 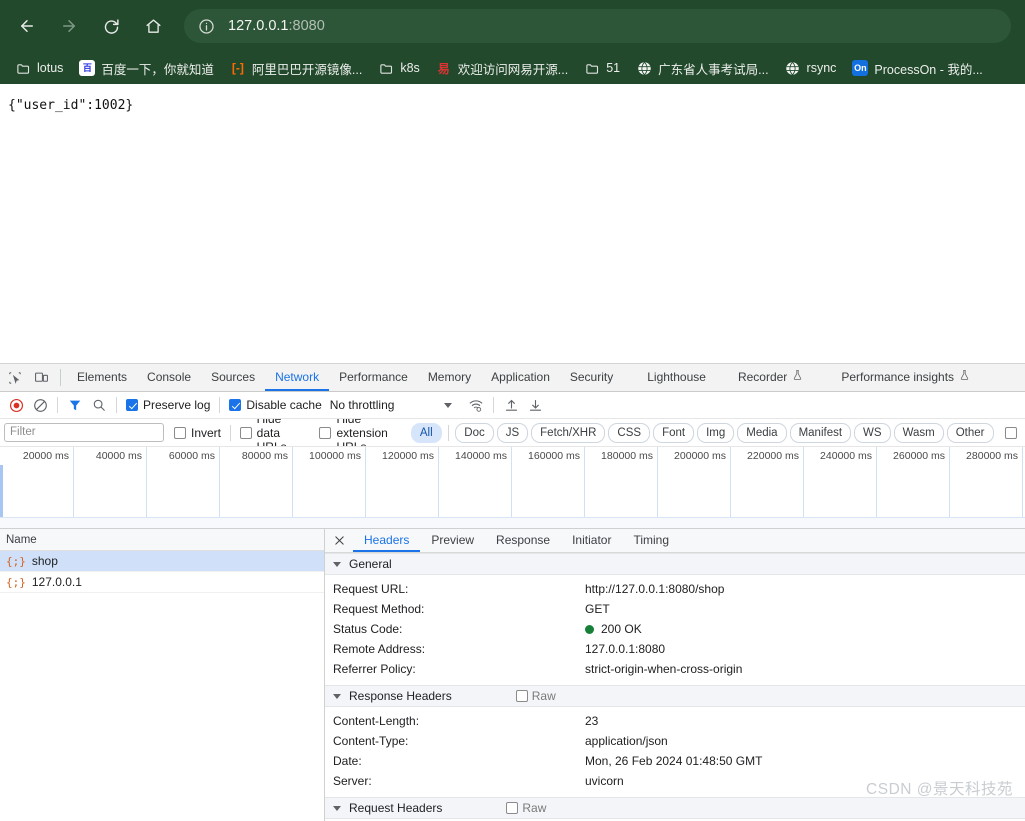 What do you see at coordinates (197, 433) in the screenshot?
I see `invert-checkbox: Invert` at bounding box center [197, 433].